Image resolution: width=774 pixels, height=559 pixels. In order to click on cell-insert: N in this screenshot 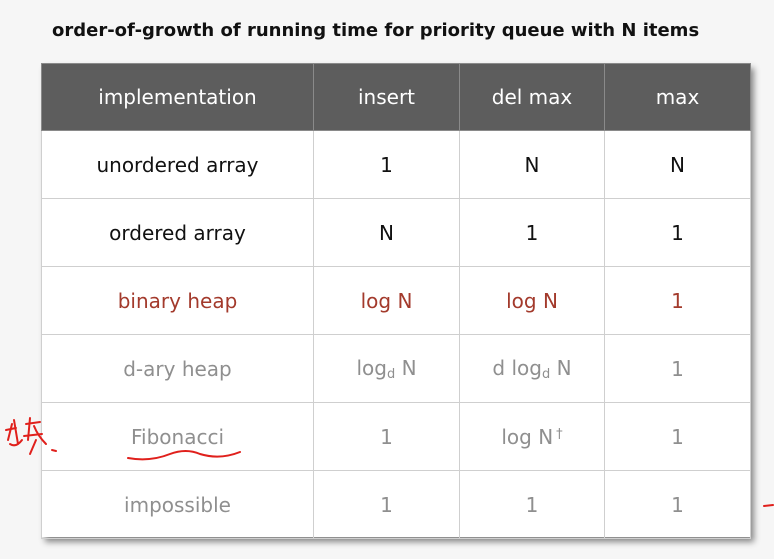, I will do `click(386, 232)`.